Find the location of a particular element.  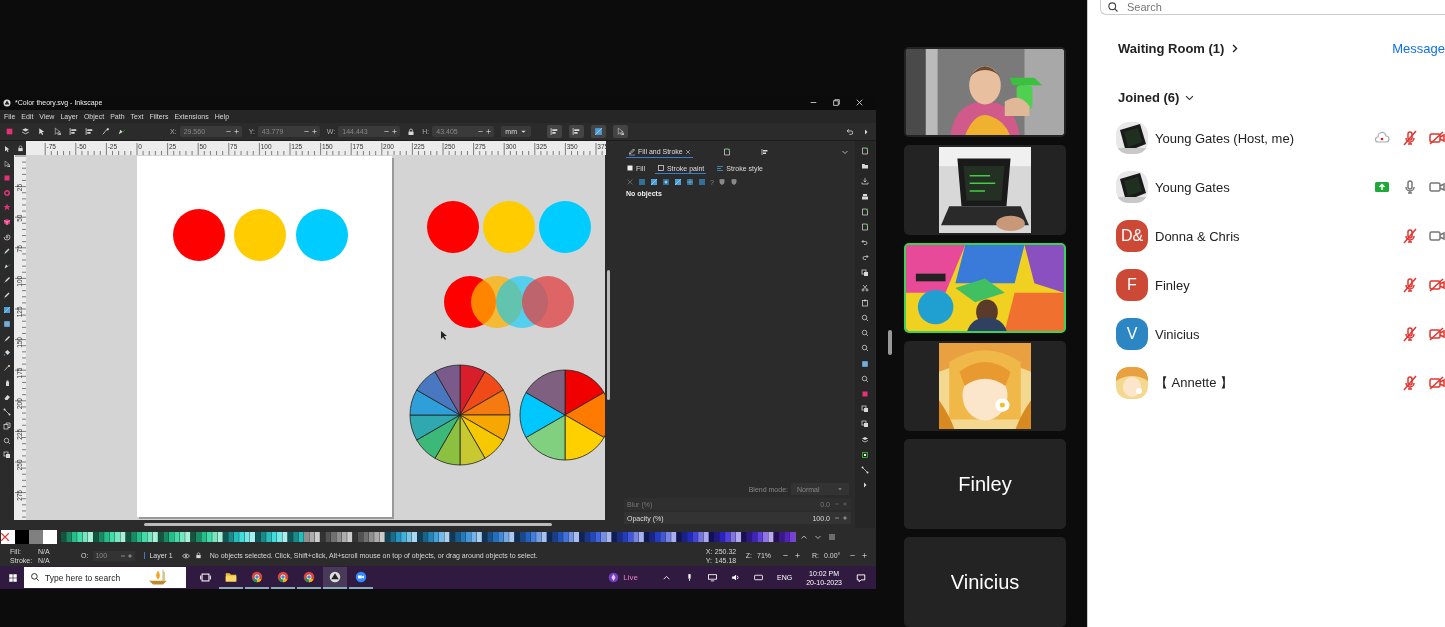

palette-menu-icon is located at coordinates (832, 536).